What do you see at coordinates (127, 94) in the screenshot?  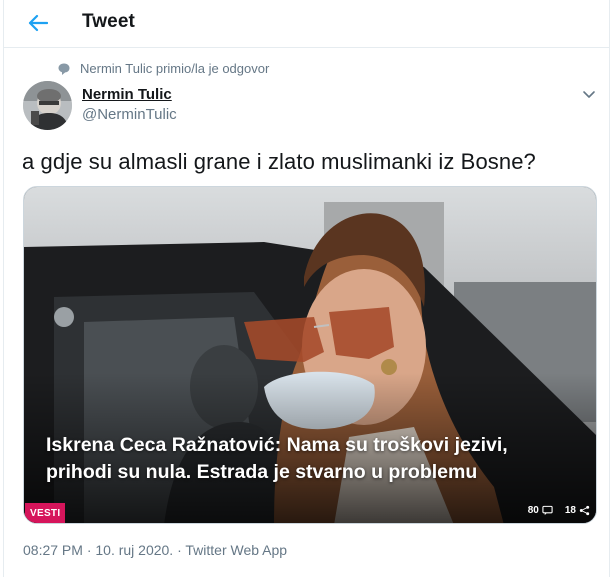 I see `author-name: Nermin Tulic` at bounding box center [127, 94].